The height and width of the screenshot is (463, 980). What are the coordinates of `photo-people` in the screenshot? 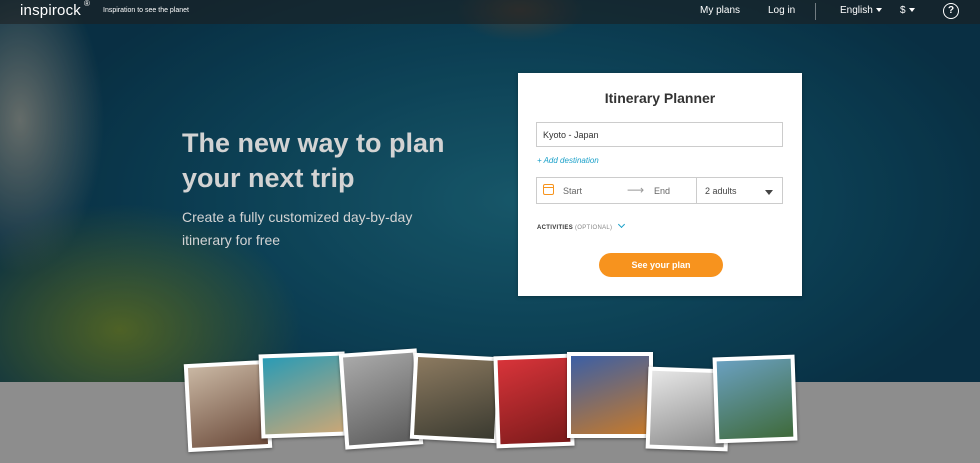 It's located at (456, 398).